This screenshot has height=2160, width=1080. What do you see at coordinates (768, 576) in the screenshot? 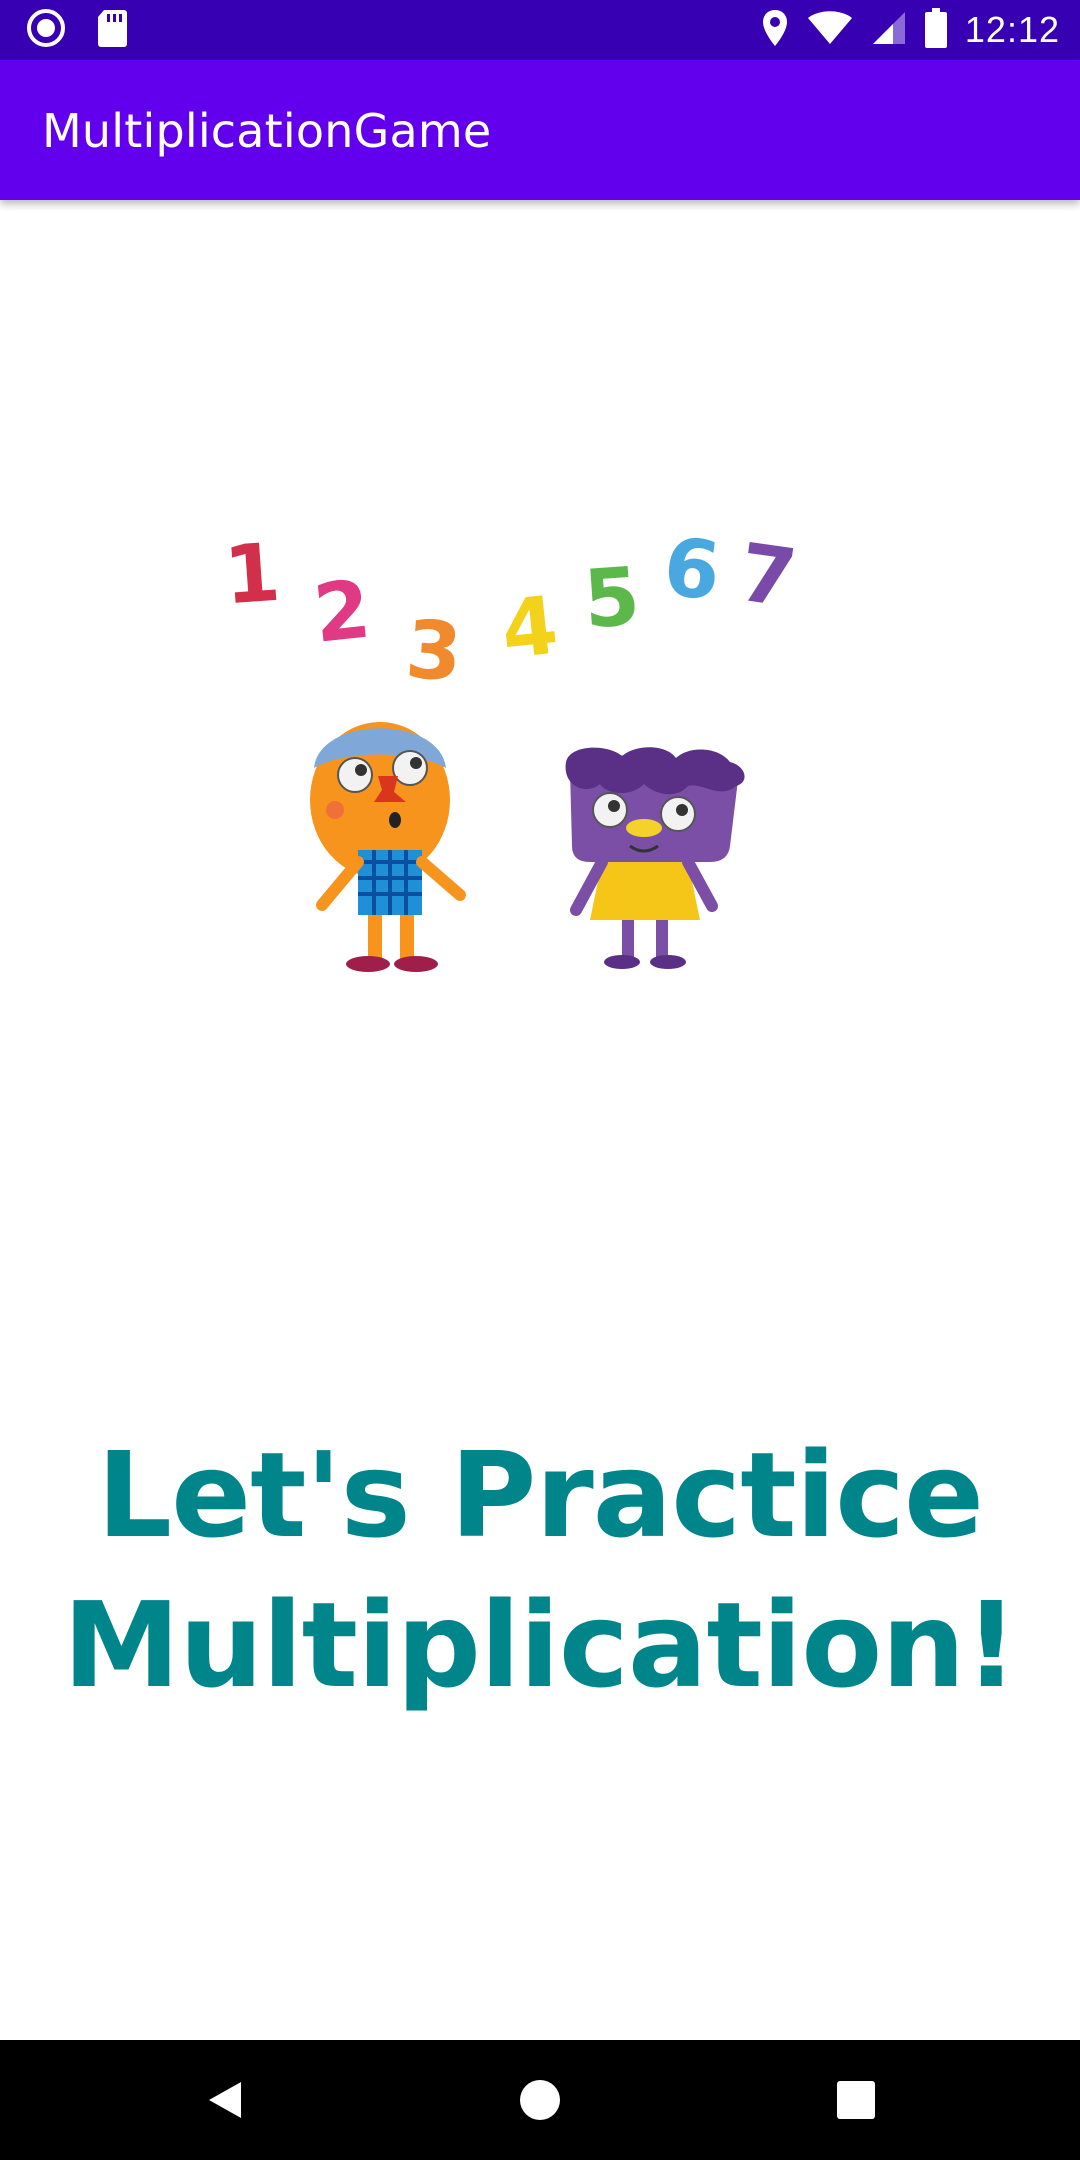
I see `number-7-glyph: 7` at bounding box center [768, 576].